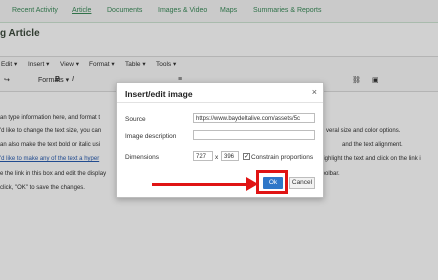 The width and height of the screenshot is (438, 280). I want to click on annotation-arrow, so click(201, 184).